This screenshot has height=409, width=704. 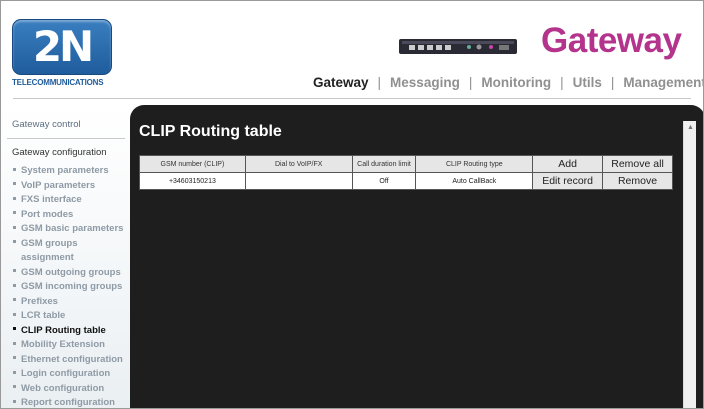 I want to click on sidebar-item-lcr-table: LCR table, so click(x=66, y=316).